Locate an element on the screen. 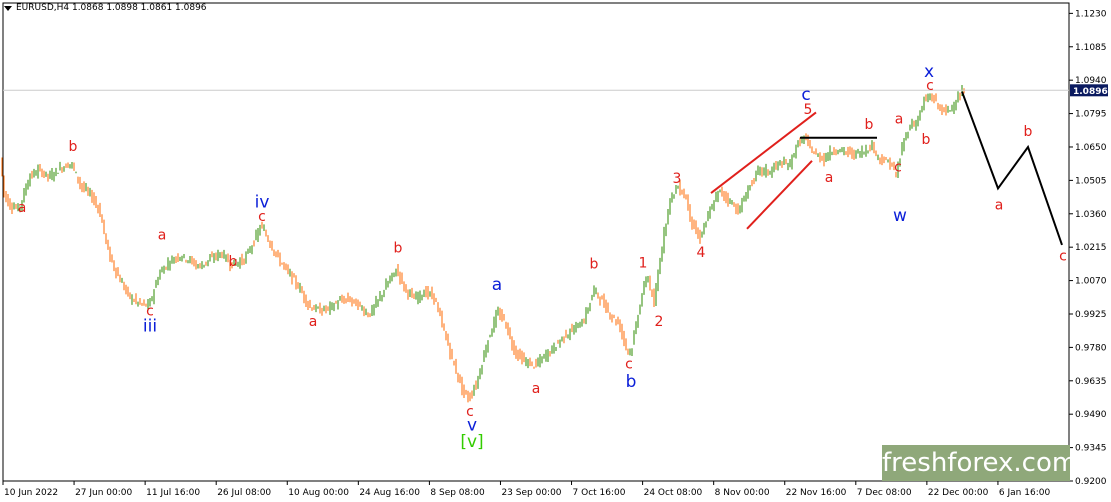 The height and width of the screenshot is (502, 1111). price-tag-text: 1.0896 is located at coordinates (1090, 92).